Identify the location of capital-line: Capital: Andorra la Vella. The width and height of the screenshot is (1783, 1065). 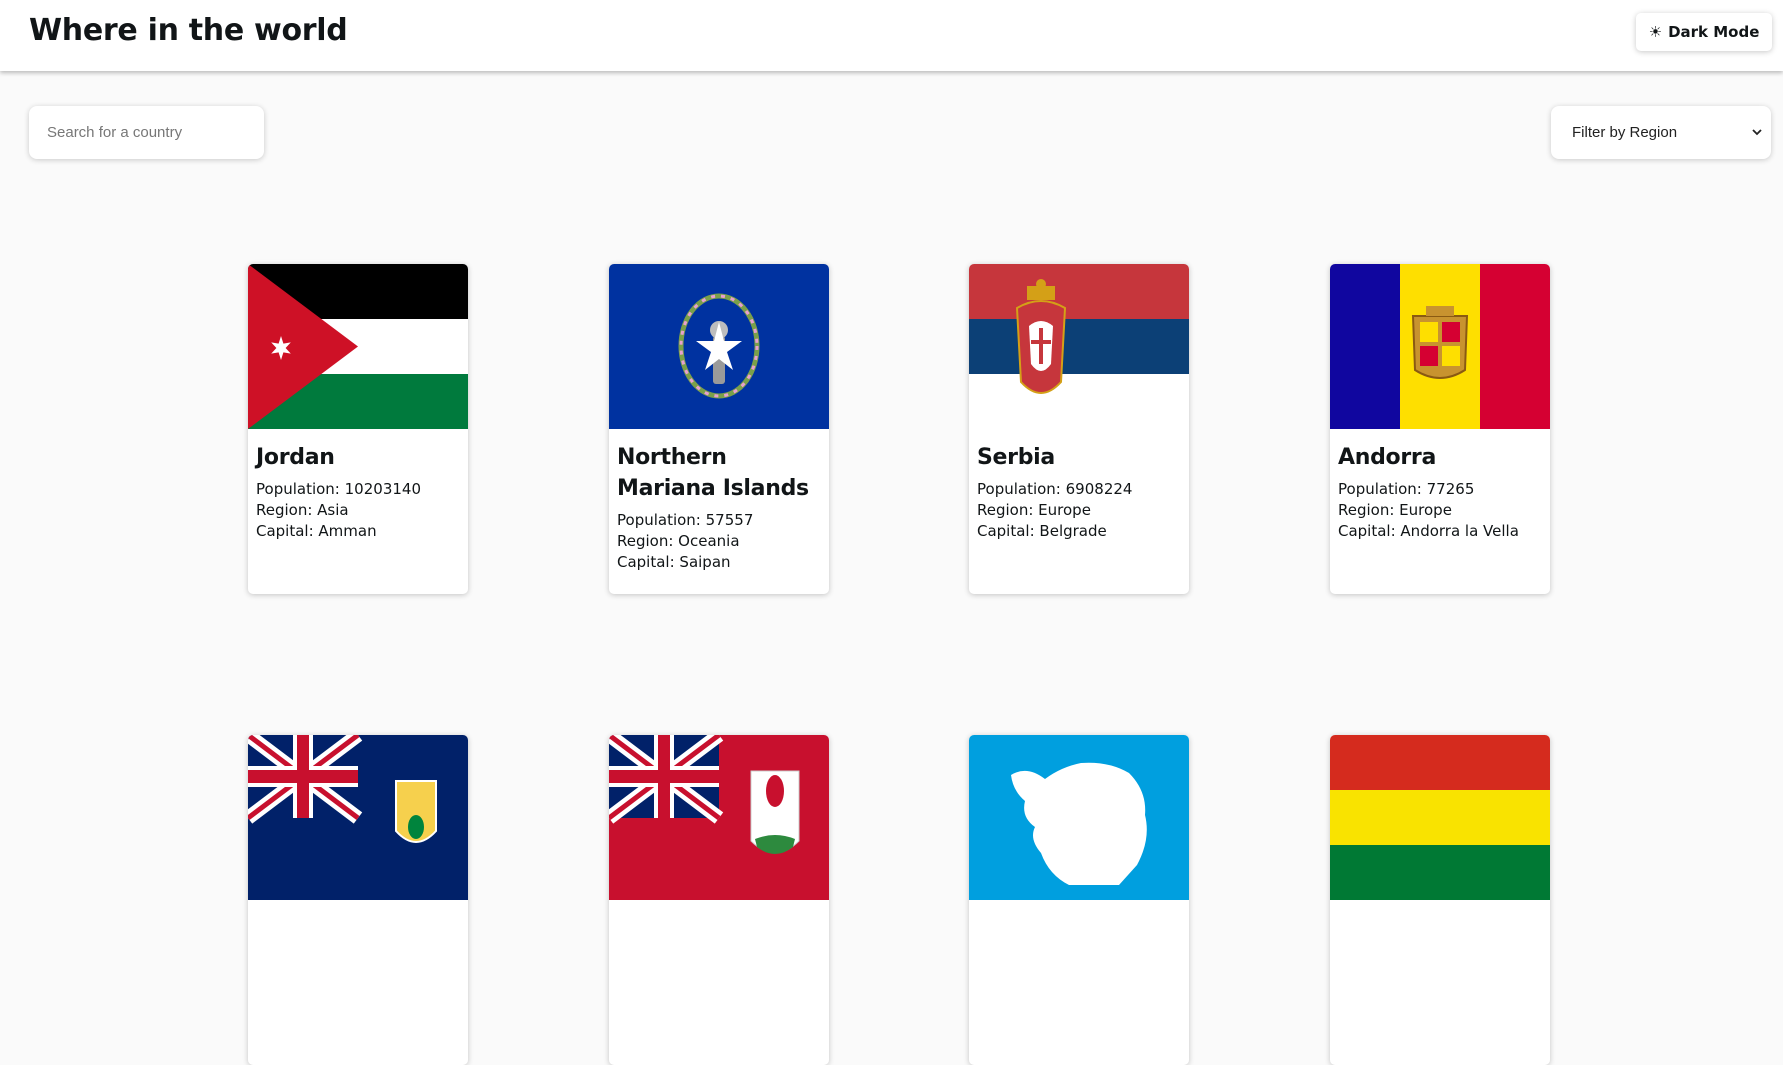
(1428, 531).